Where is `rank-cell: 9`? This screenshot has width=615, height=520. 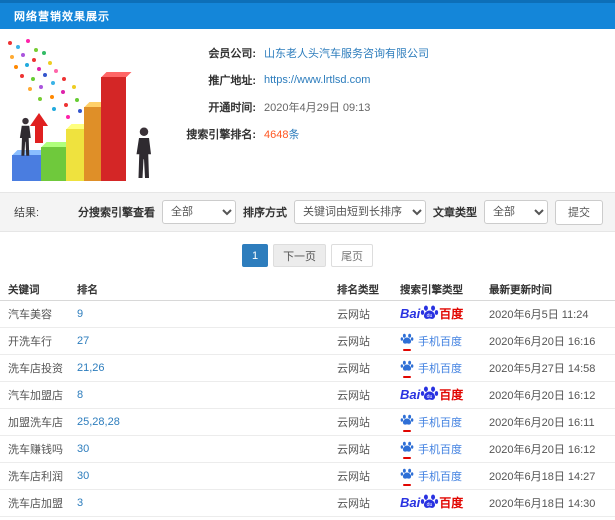 rank-cell: 9 is located at coordinates (207, 314).